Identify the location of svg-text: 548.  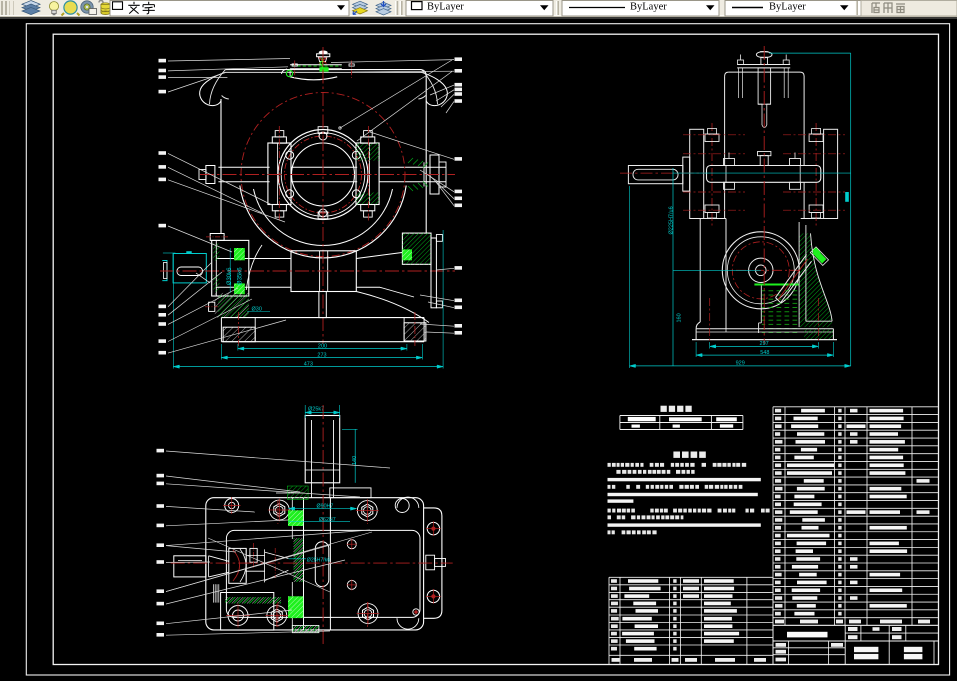
(764, 353).